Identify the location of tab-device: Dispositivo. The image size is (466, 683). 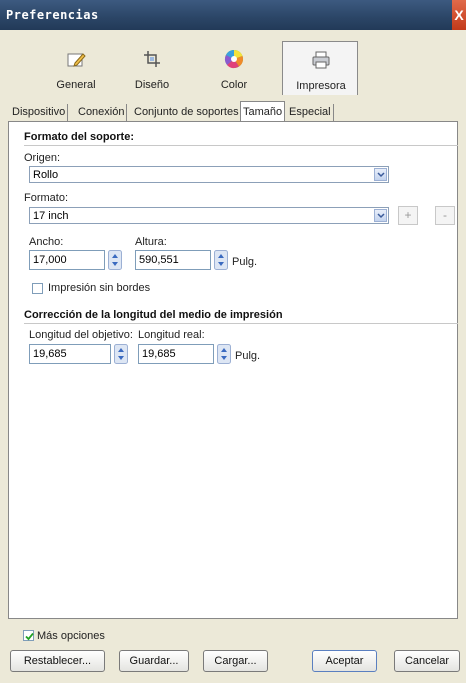
(39, 112).